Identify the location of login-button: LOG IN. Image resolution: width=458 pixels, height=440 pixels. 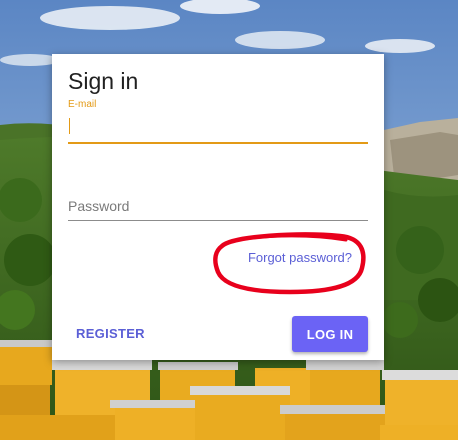
(330, 334).